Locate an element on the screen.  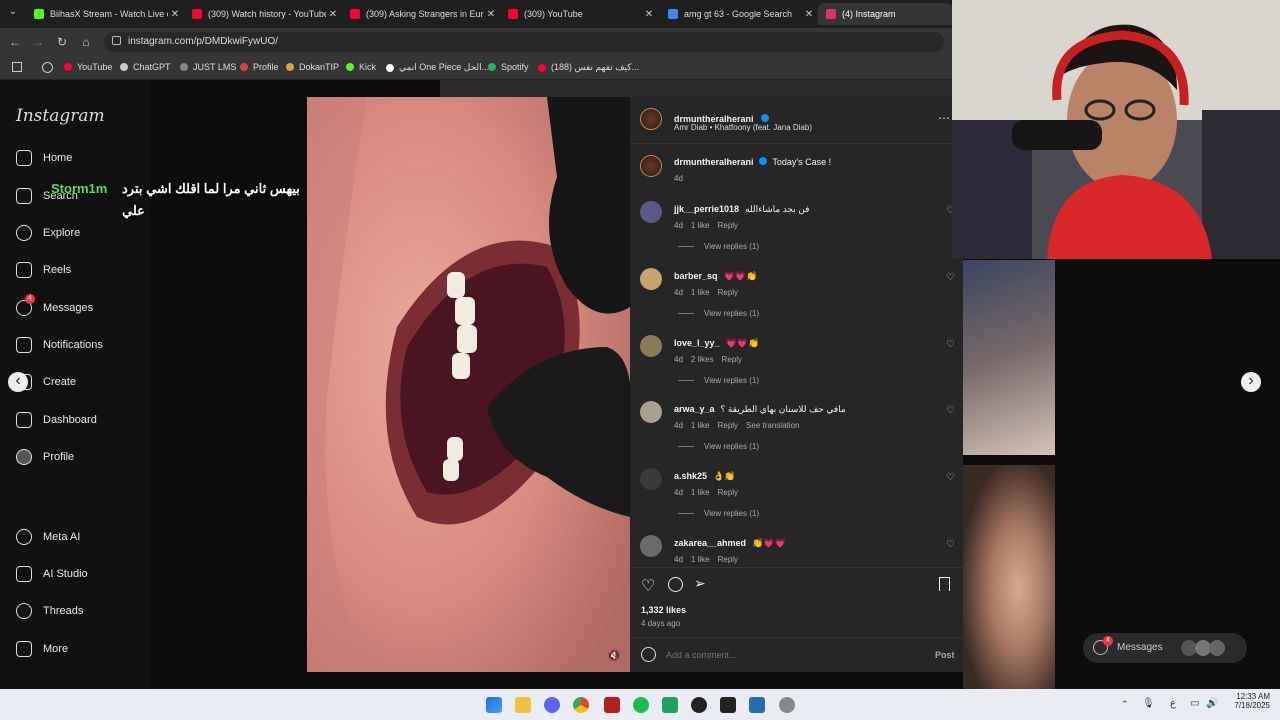
messages-pill: 4 Messages is located at coordinates (1165, 648).